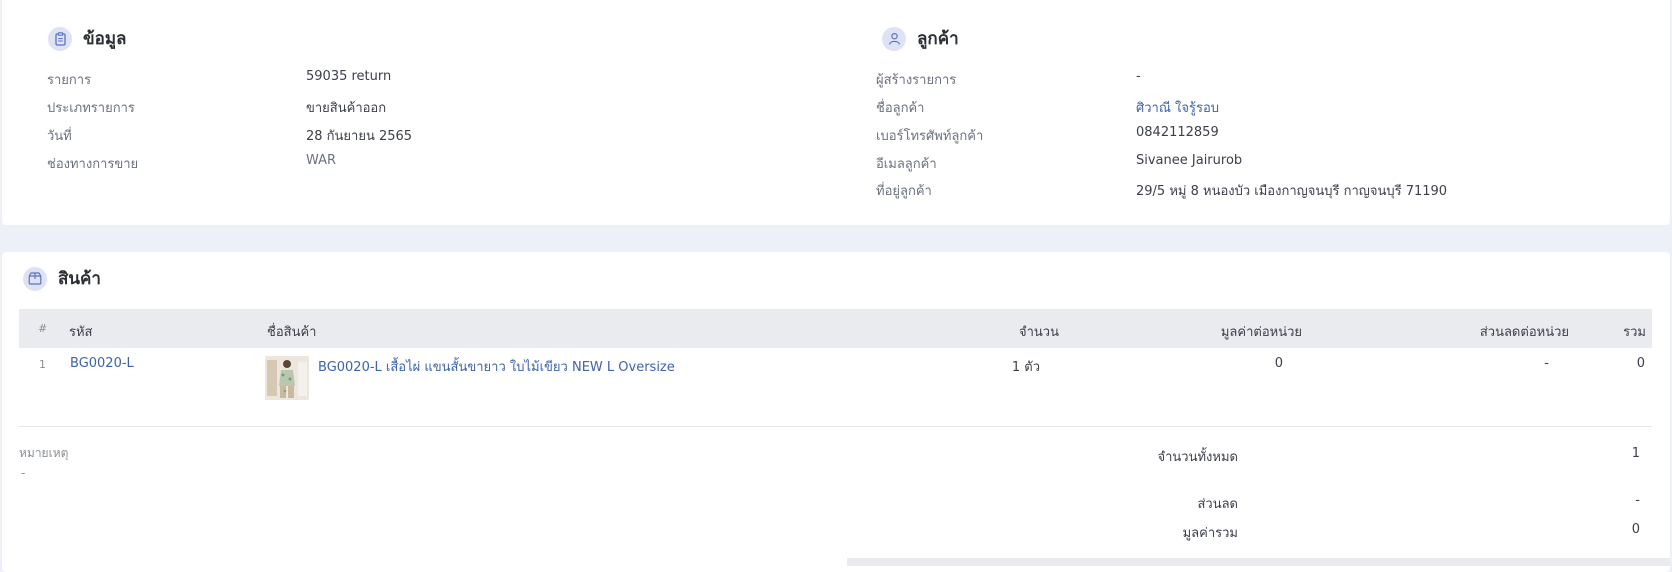 The height and width of the screenshot is (572, 1672). Describe the element at coordinates (1634, 331) in the screenshot. I see `column-header-total: รวม` at that location.